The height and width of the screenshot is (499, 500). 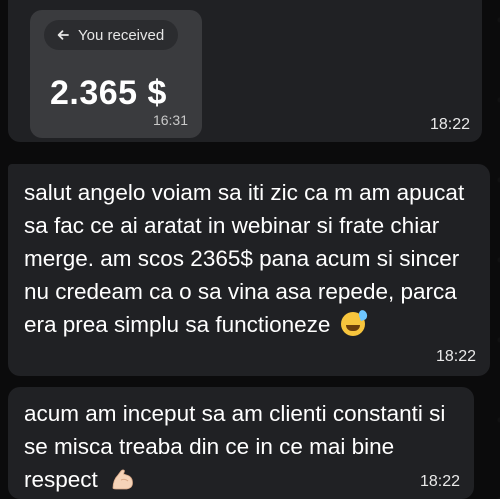 What do you see at coordinates (122, 479) in the screenshot?
I see `flexed-biceps-emoji-icon` at bounding box center [122, 479].